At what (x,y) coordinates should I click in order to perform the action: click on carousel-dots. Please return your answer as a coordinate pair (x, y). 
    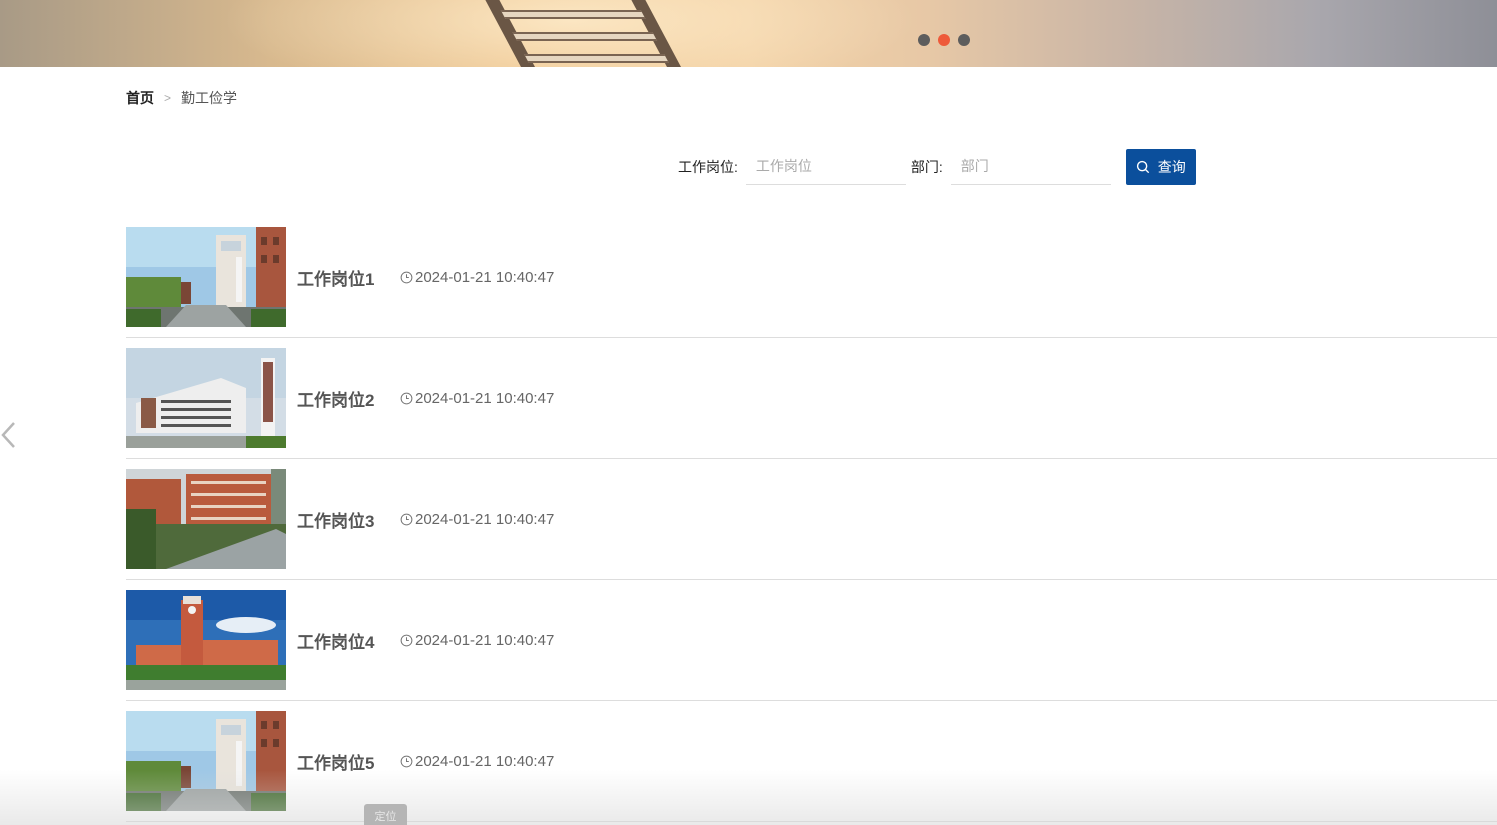
    Looking at the image, I should click on (944, 40).